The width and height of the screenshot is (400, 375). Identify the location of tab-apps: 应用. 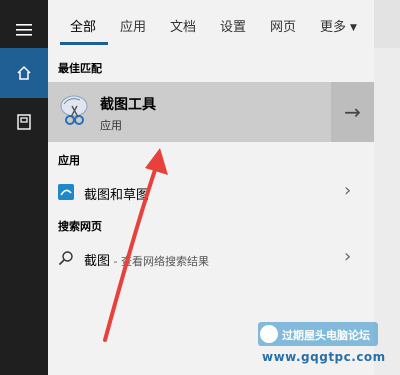
(133, 25).